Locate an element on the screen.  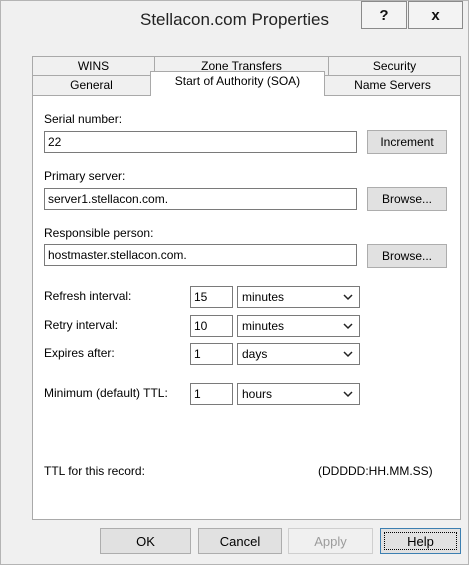
minimum-ttl-unit-select: hours is located at coordinates (298, 394).